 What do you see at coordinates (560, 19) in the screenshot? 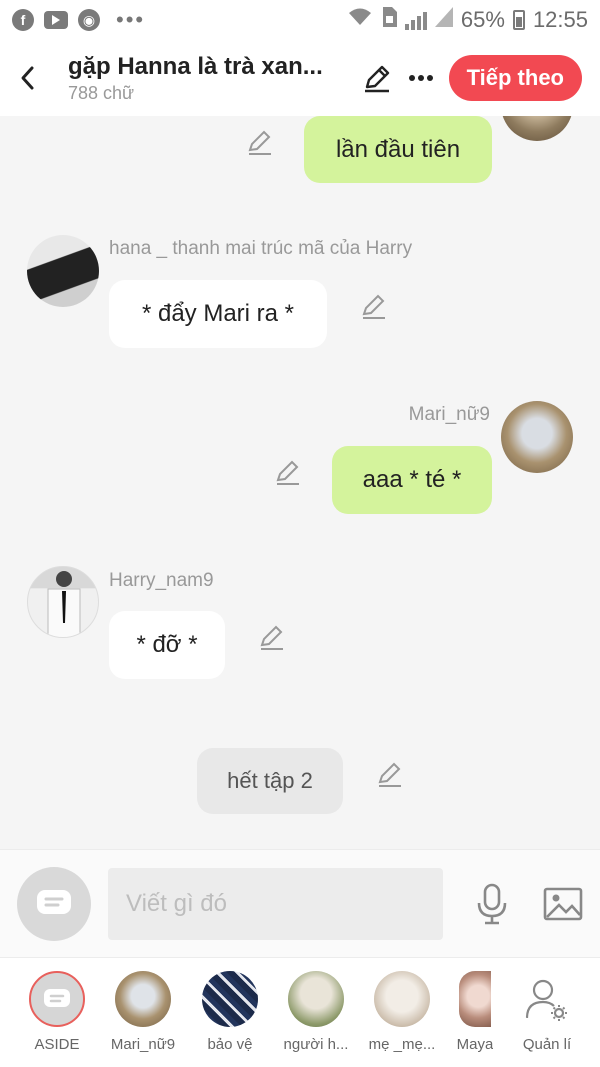
I see `clock: 12:55` at bounding box center [560, 19].